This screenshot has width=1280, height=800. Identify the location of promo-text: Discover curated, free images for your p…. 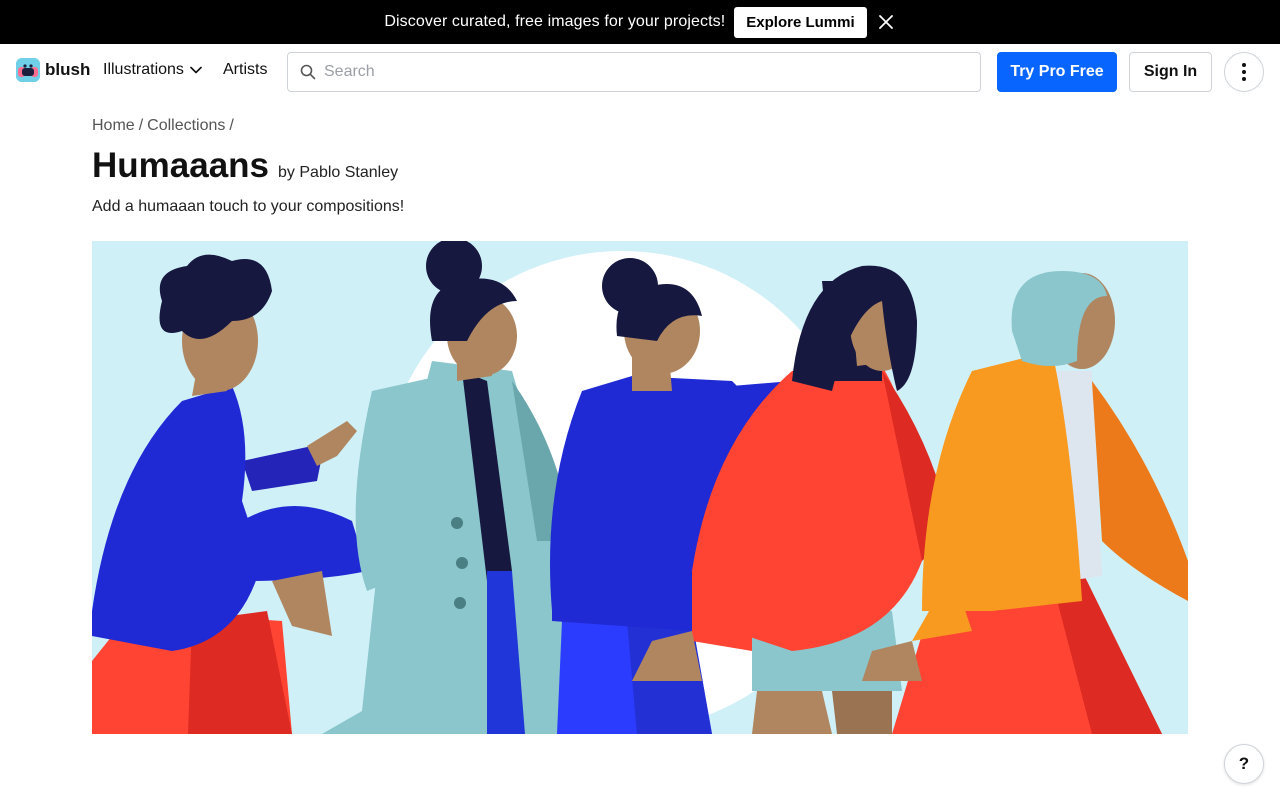
(555, 21).